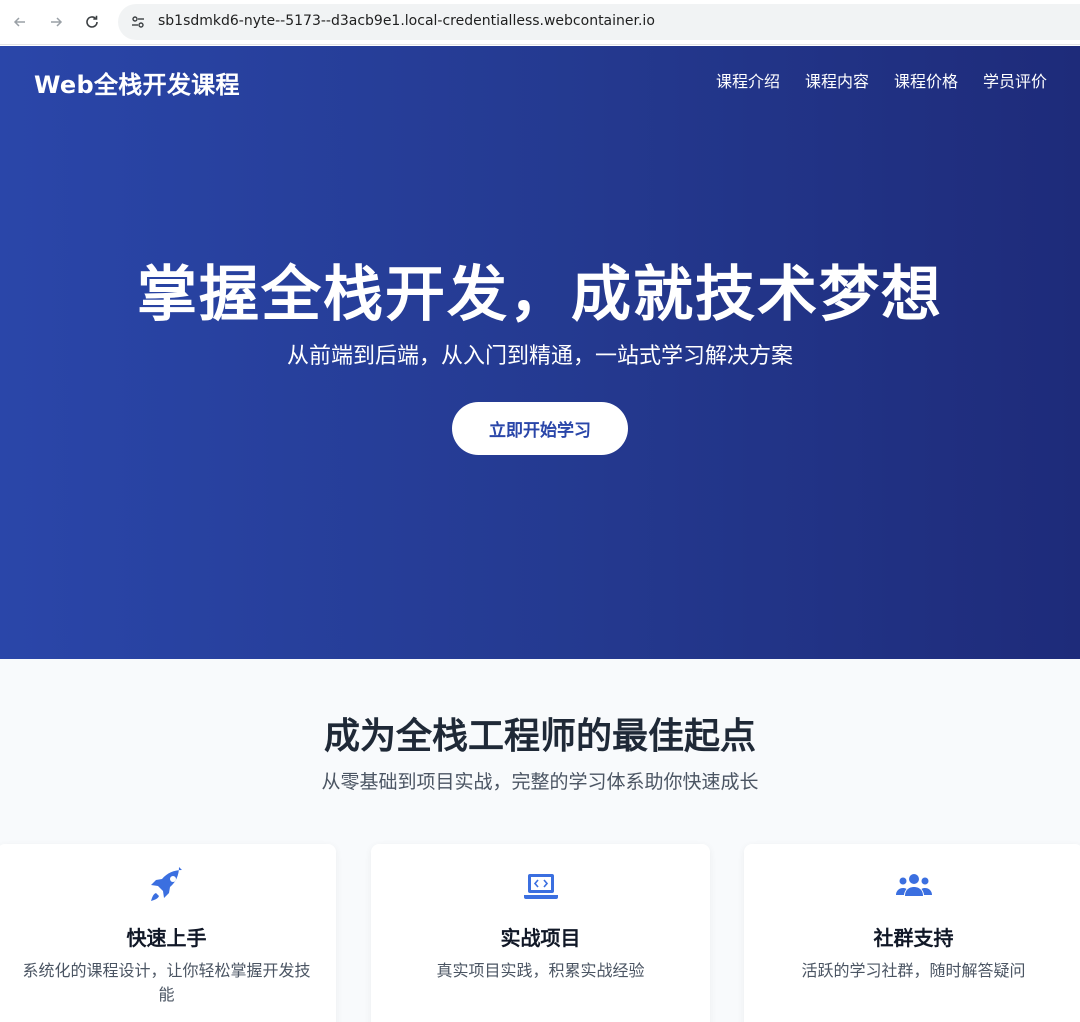 This screenshot has height=1022, width=1080. I want to click on feature-card-projects: 实战项目 真实项目实践，积累实战经验, so click(540, 933).